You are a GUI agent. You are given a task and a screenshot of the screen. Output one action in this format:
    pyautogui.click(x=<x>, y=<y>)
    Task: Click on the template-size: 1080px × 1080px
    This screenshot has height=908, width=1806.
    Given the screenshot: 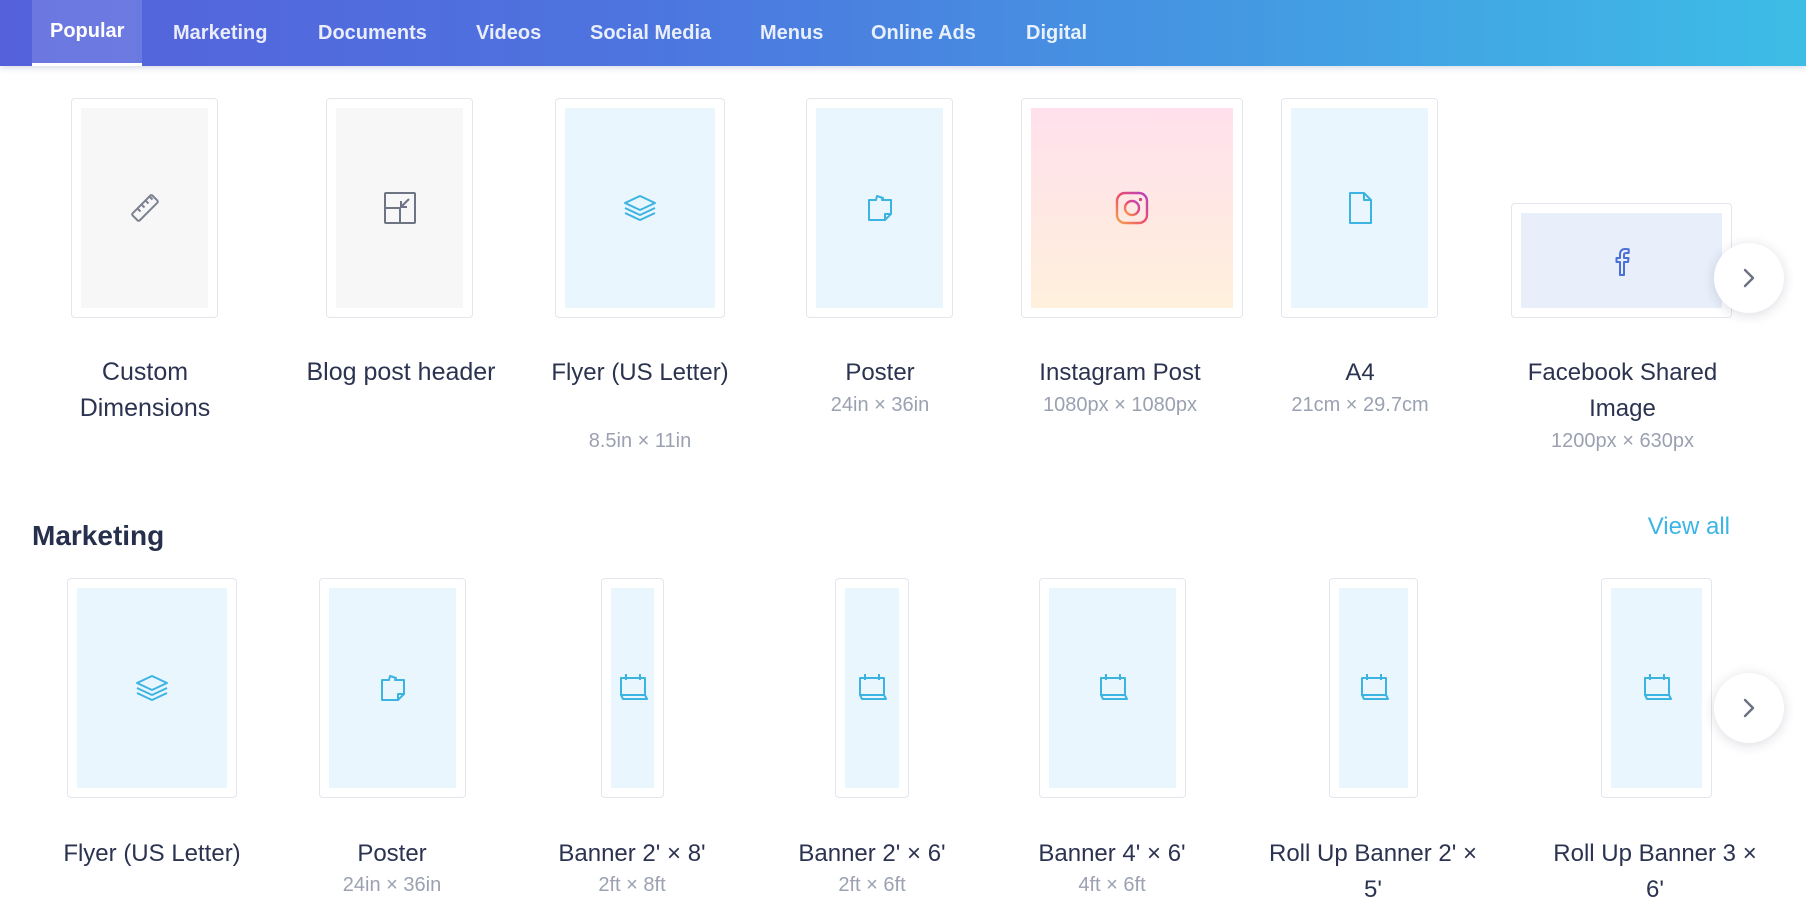 What is the action you would take?
    pyautogui.click(x=1120, y=405)
    